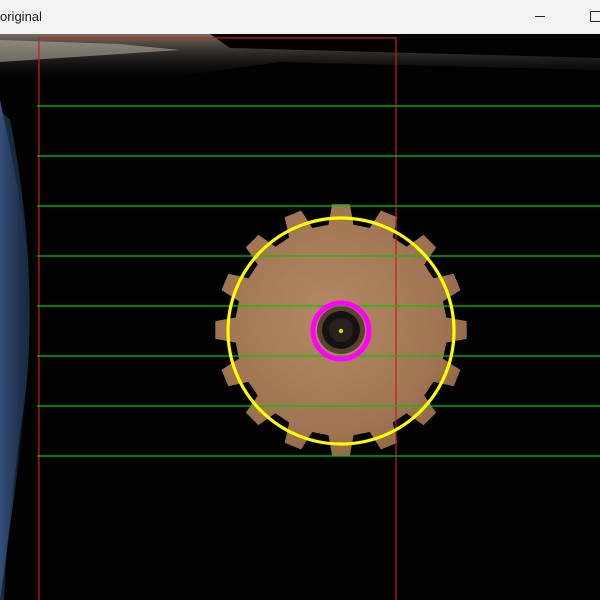 This screenshot has width=600, height=600. What do you see at coordinates (595, 16) in the screenshot?
I see `maximize-icon` at bounding box center [595, 16].